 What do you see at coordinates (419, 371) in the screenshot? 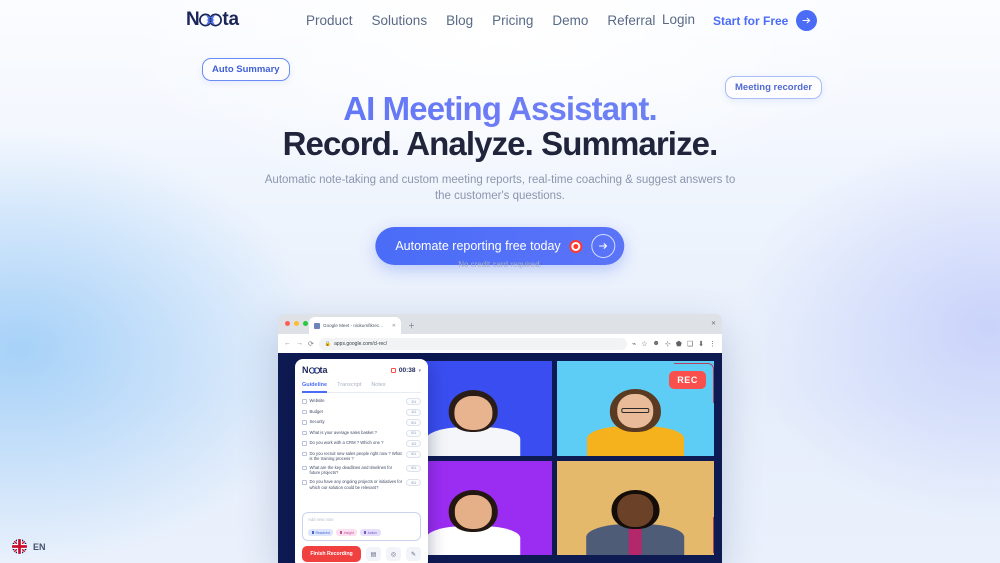
I see `chevron-down-icon: ▾` at bounding box center [419, 371].